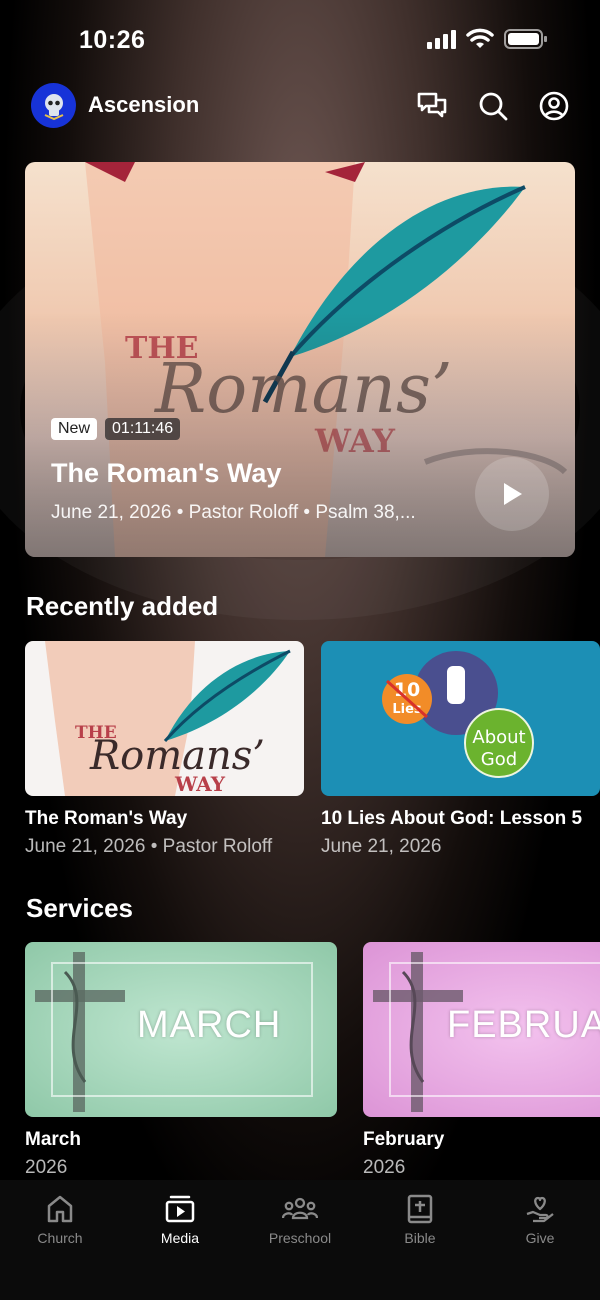 The width and height of the screenshot is (600, 1300). I want to click on chat-icon, so click(432, 105).